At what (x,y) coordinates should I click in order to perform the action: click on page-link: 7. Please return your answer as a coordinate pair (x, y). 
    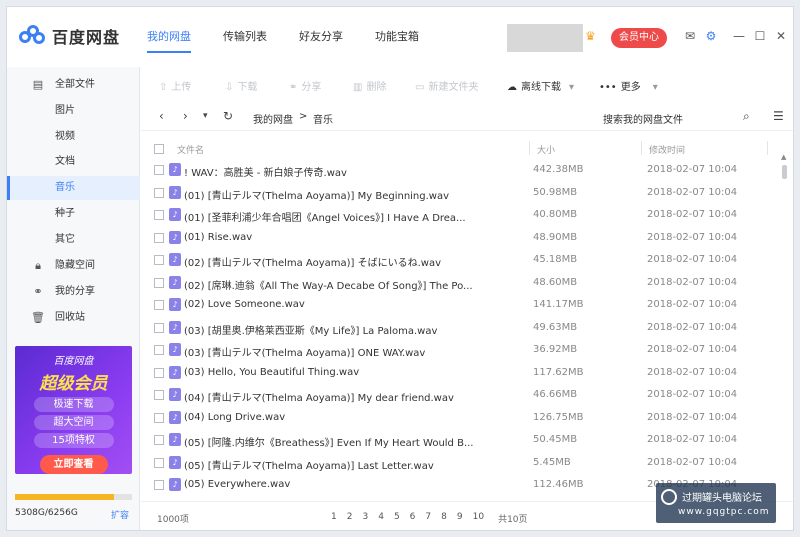
    Looking at the image, I should click on (428, 518).